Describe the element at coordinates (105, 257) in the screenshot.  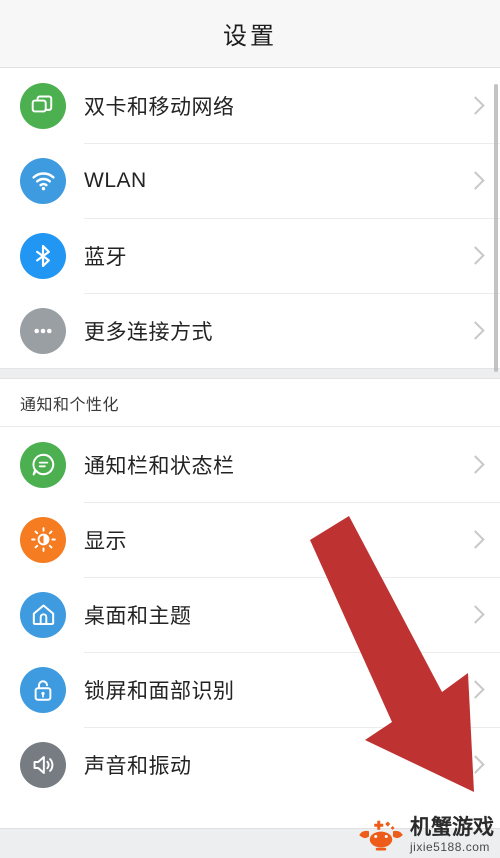
I see `sidebar-item-label: 蓝牙` at that location.